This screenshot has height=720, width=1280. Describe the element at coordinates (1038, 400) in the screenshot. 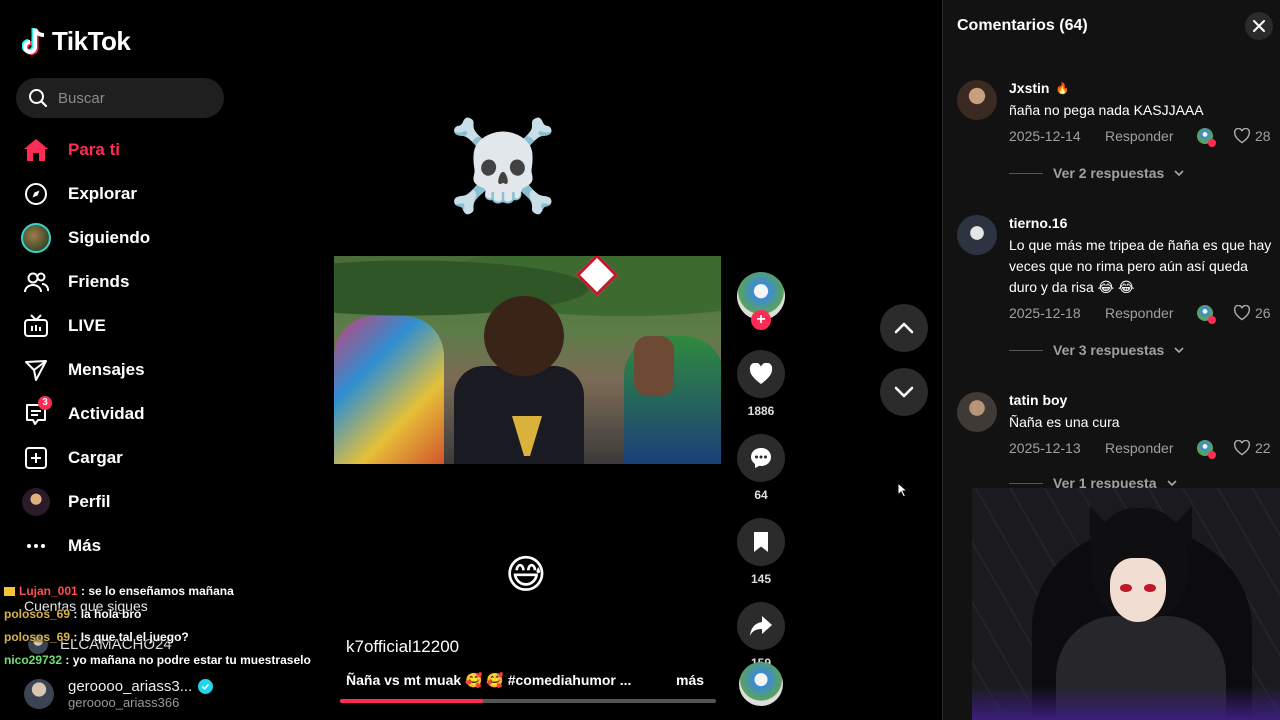

I see `comment-username: tatin boy` at that location.